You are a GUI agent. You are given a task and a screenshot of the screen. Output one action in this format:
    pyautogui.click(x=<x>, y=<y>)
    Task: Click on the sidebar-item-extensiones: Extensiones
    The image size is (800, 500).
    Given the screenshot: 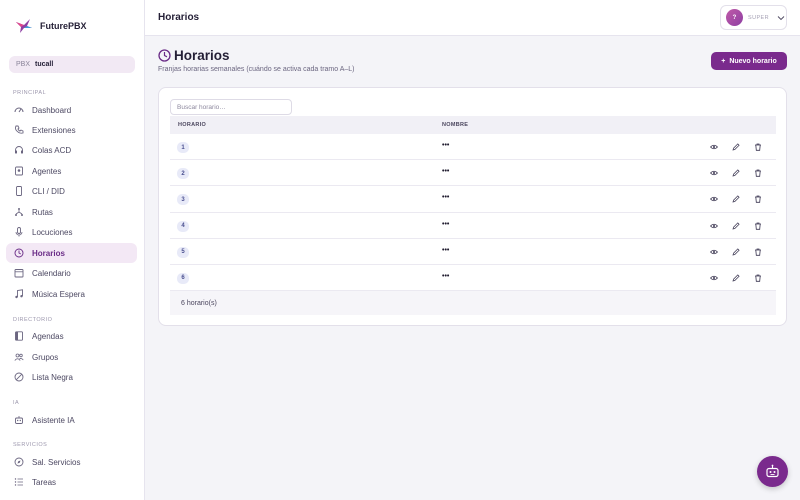 What is the action you would take?
    pyautogui.click(x=71, y=130)
    